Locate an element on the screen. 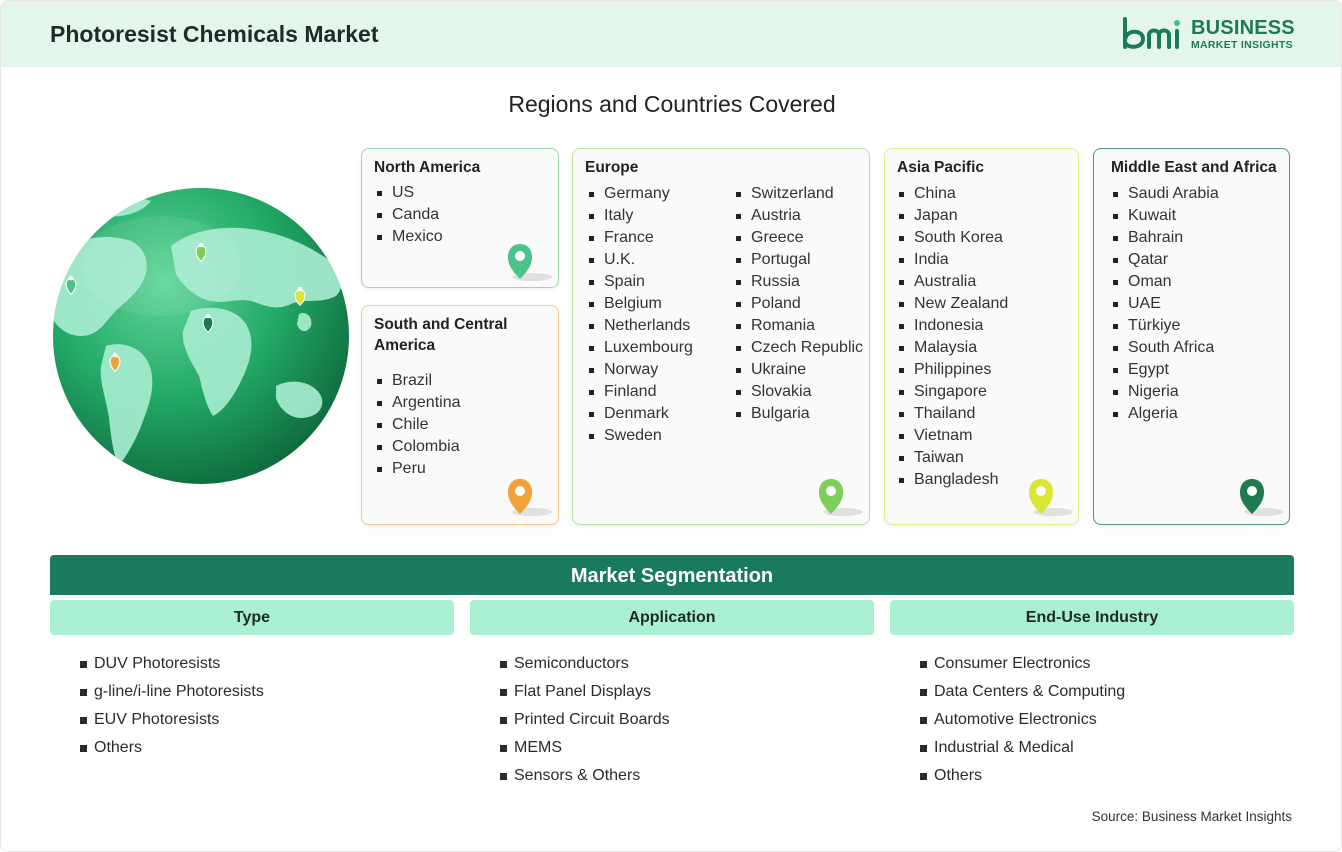  country-list: US Canda Mexico is located at coordinates (409, 215).